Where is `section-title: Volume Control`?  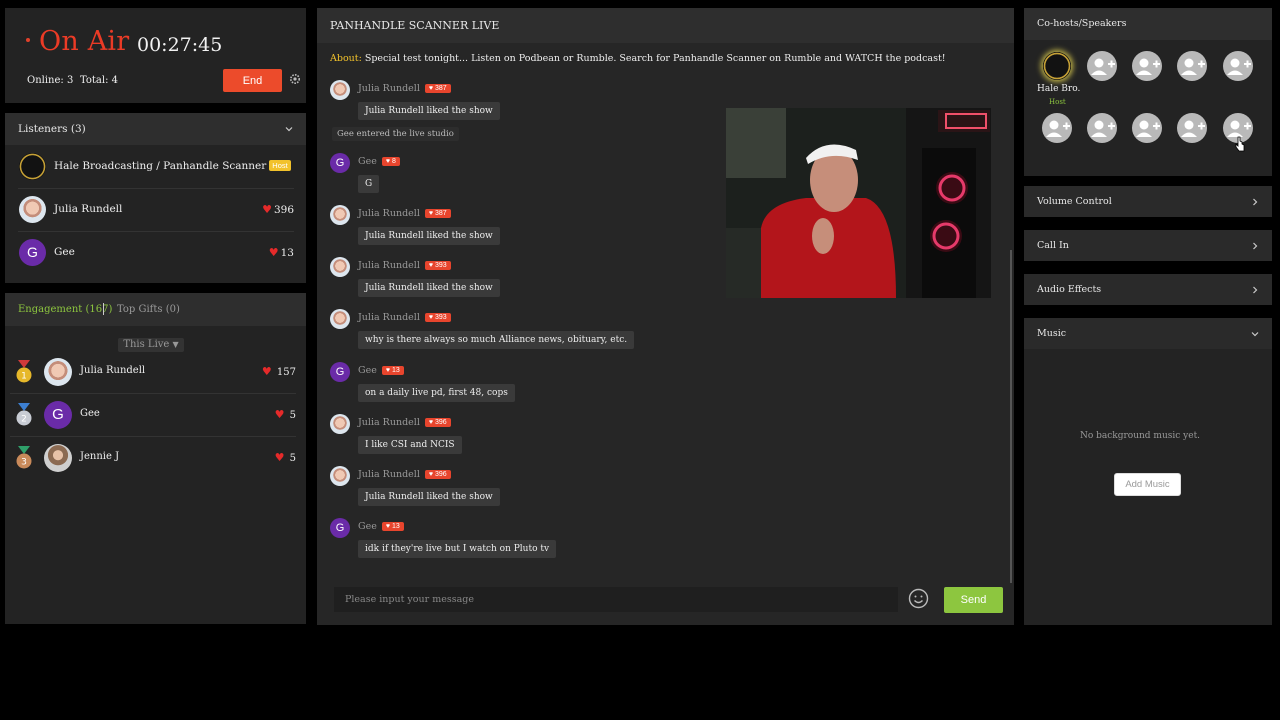
section-title: Volume Control is located at coordinates (1074, 201).